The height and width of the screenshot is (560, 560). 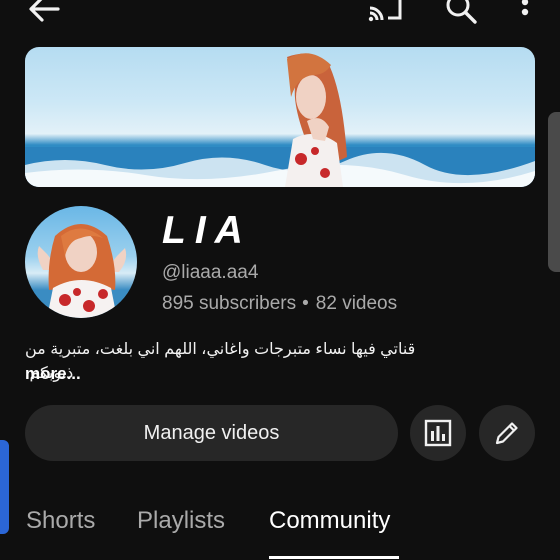 I want to click on avatar-image, so click(x=82, y=271).